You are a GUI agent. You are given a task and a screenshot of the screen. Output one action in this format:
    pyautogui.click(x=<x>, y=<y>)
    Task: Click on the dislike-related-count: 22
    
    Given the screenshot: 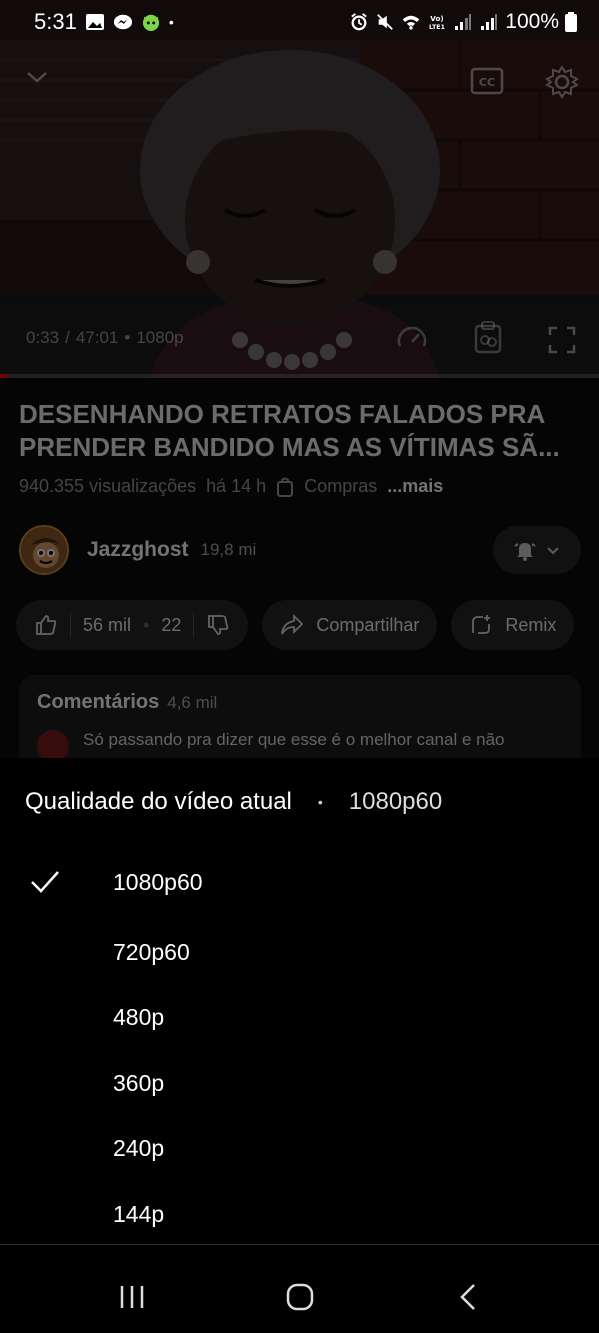 What is the action you would take?
    pyautogui.click(x=171, y=624)
    